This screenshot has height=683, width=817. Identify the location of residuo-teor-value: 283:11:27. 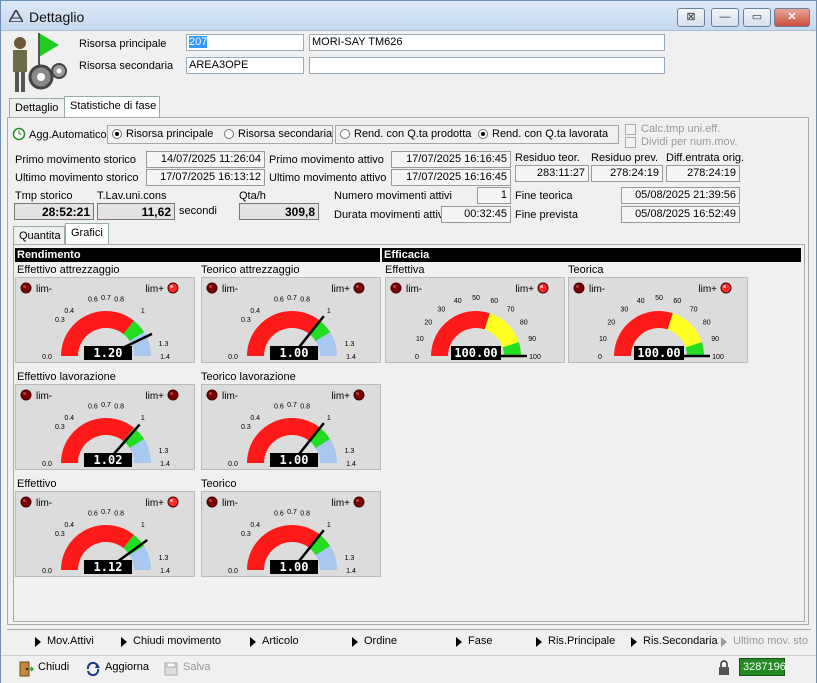
(552, 173).